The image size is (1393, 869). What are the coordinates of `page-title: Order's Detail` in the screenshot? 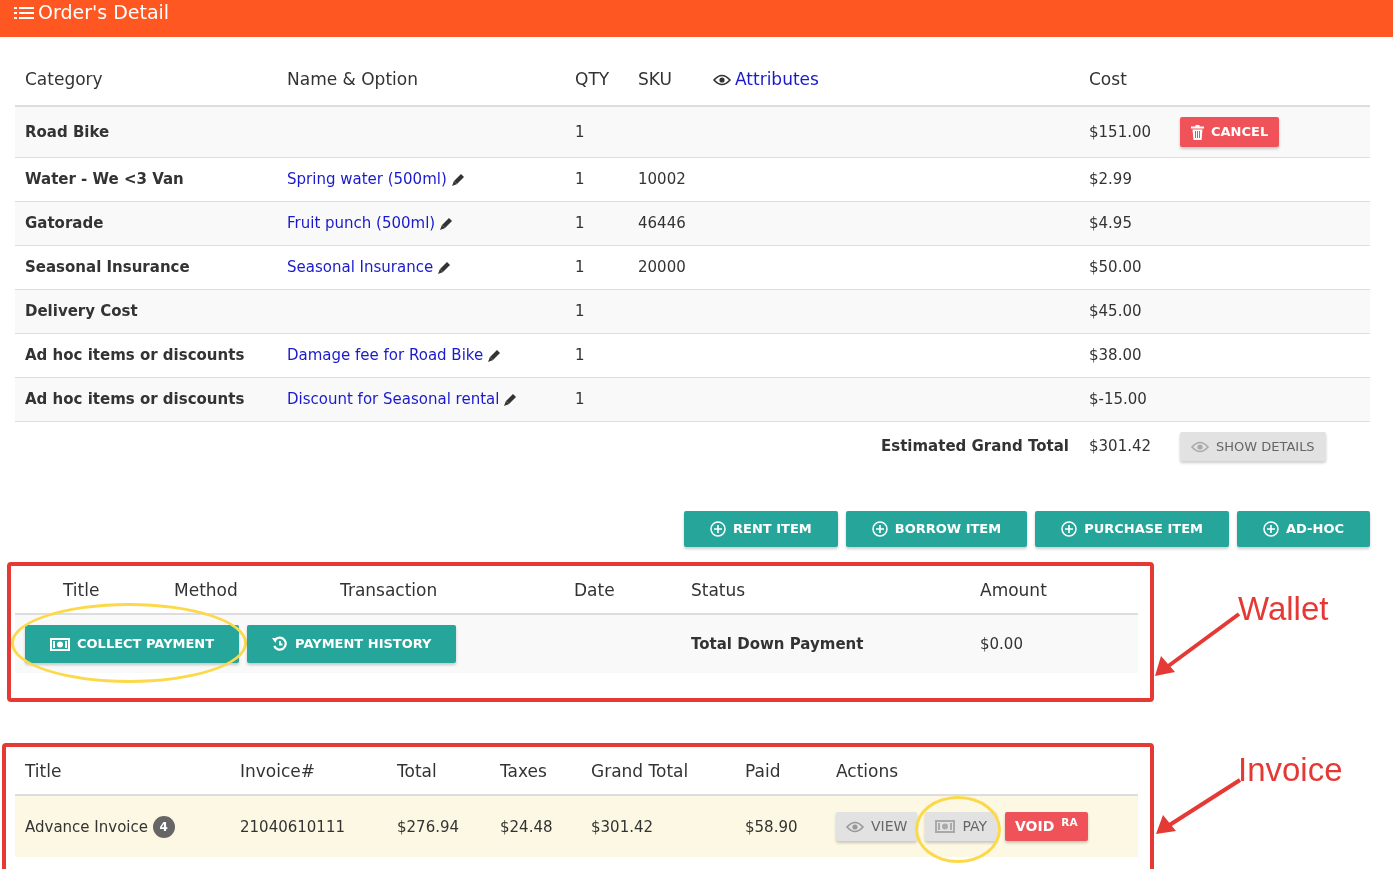 It's located at (104, 12).